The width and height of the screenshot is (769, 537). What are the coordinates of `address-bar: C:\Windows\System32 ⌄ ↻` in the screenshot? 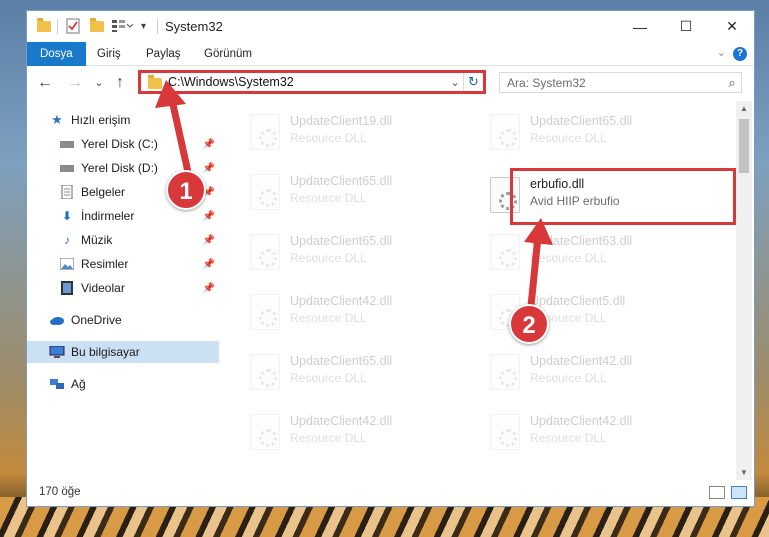 It's located at (312, 82).